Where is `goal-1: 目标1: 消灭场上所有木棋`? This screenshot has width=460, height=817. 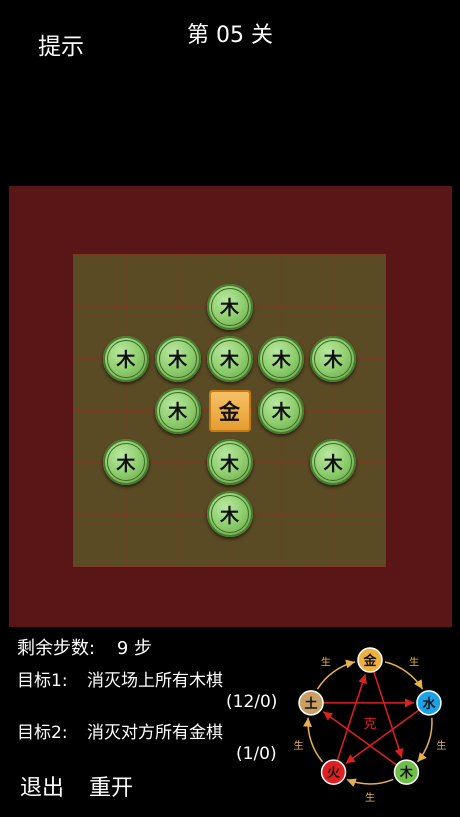
goal-1: 目标1: 消灭场上所有木棋 is located at coordinates (120, 678).